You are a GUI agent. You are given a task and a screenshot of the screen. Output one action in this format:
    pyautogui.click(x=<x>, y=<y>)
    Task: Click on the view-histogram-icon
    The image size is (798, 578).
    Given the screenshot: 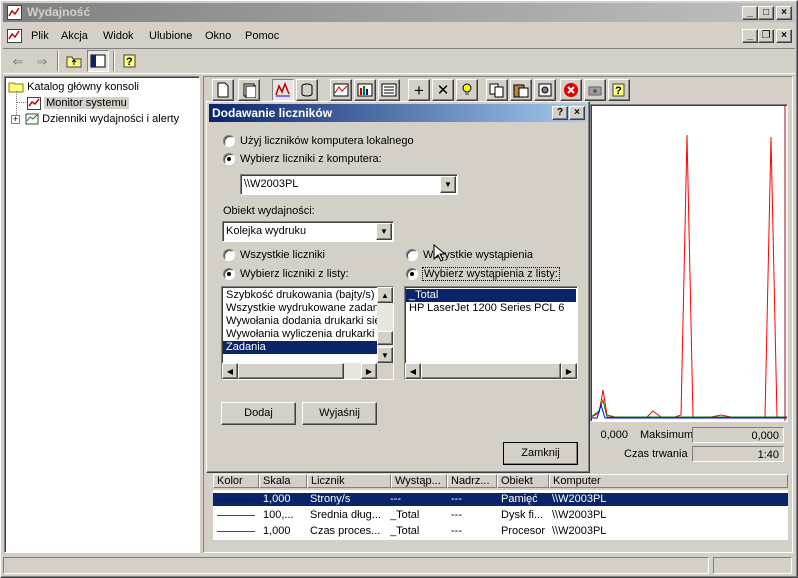 What is the action you would take?
    pyautogui.click(x=365, y=90)
    